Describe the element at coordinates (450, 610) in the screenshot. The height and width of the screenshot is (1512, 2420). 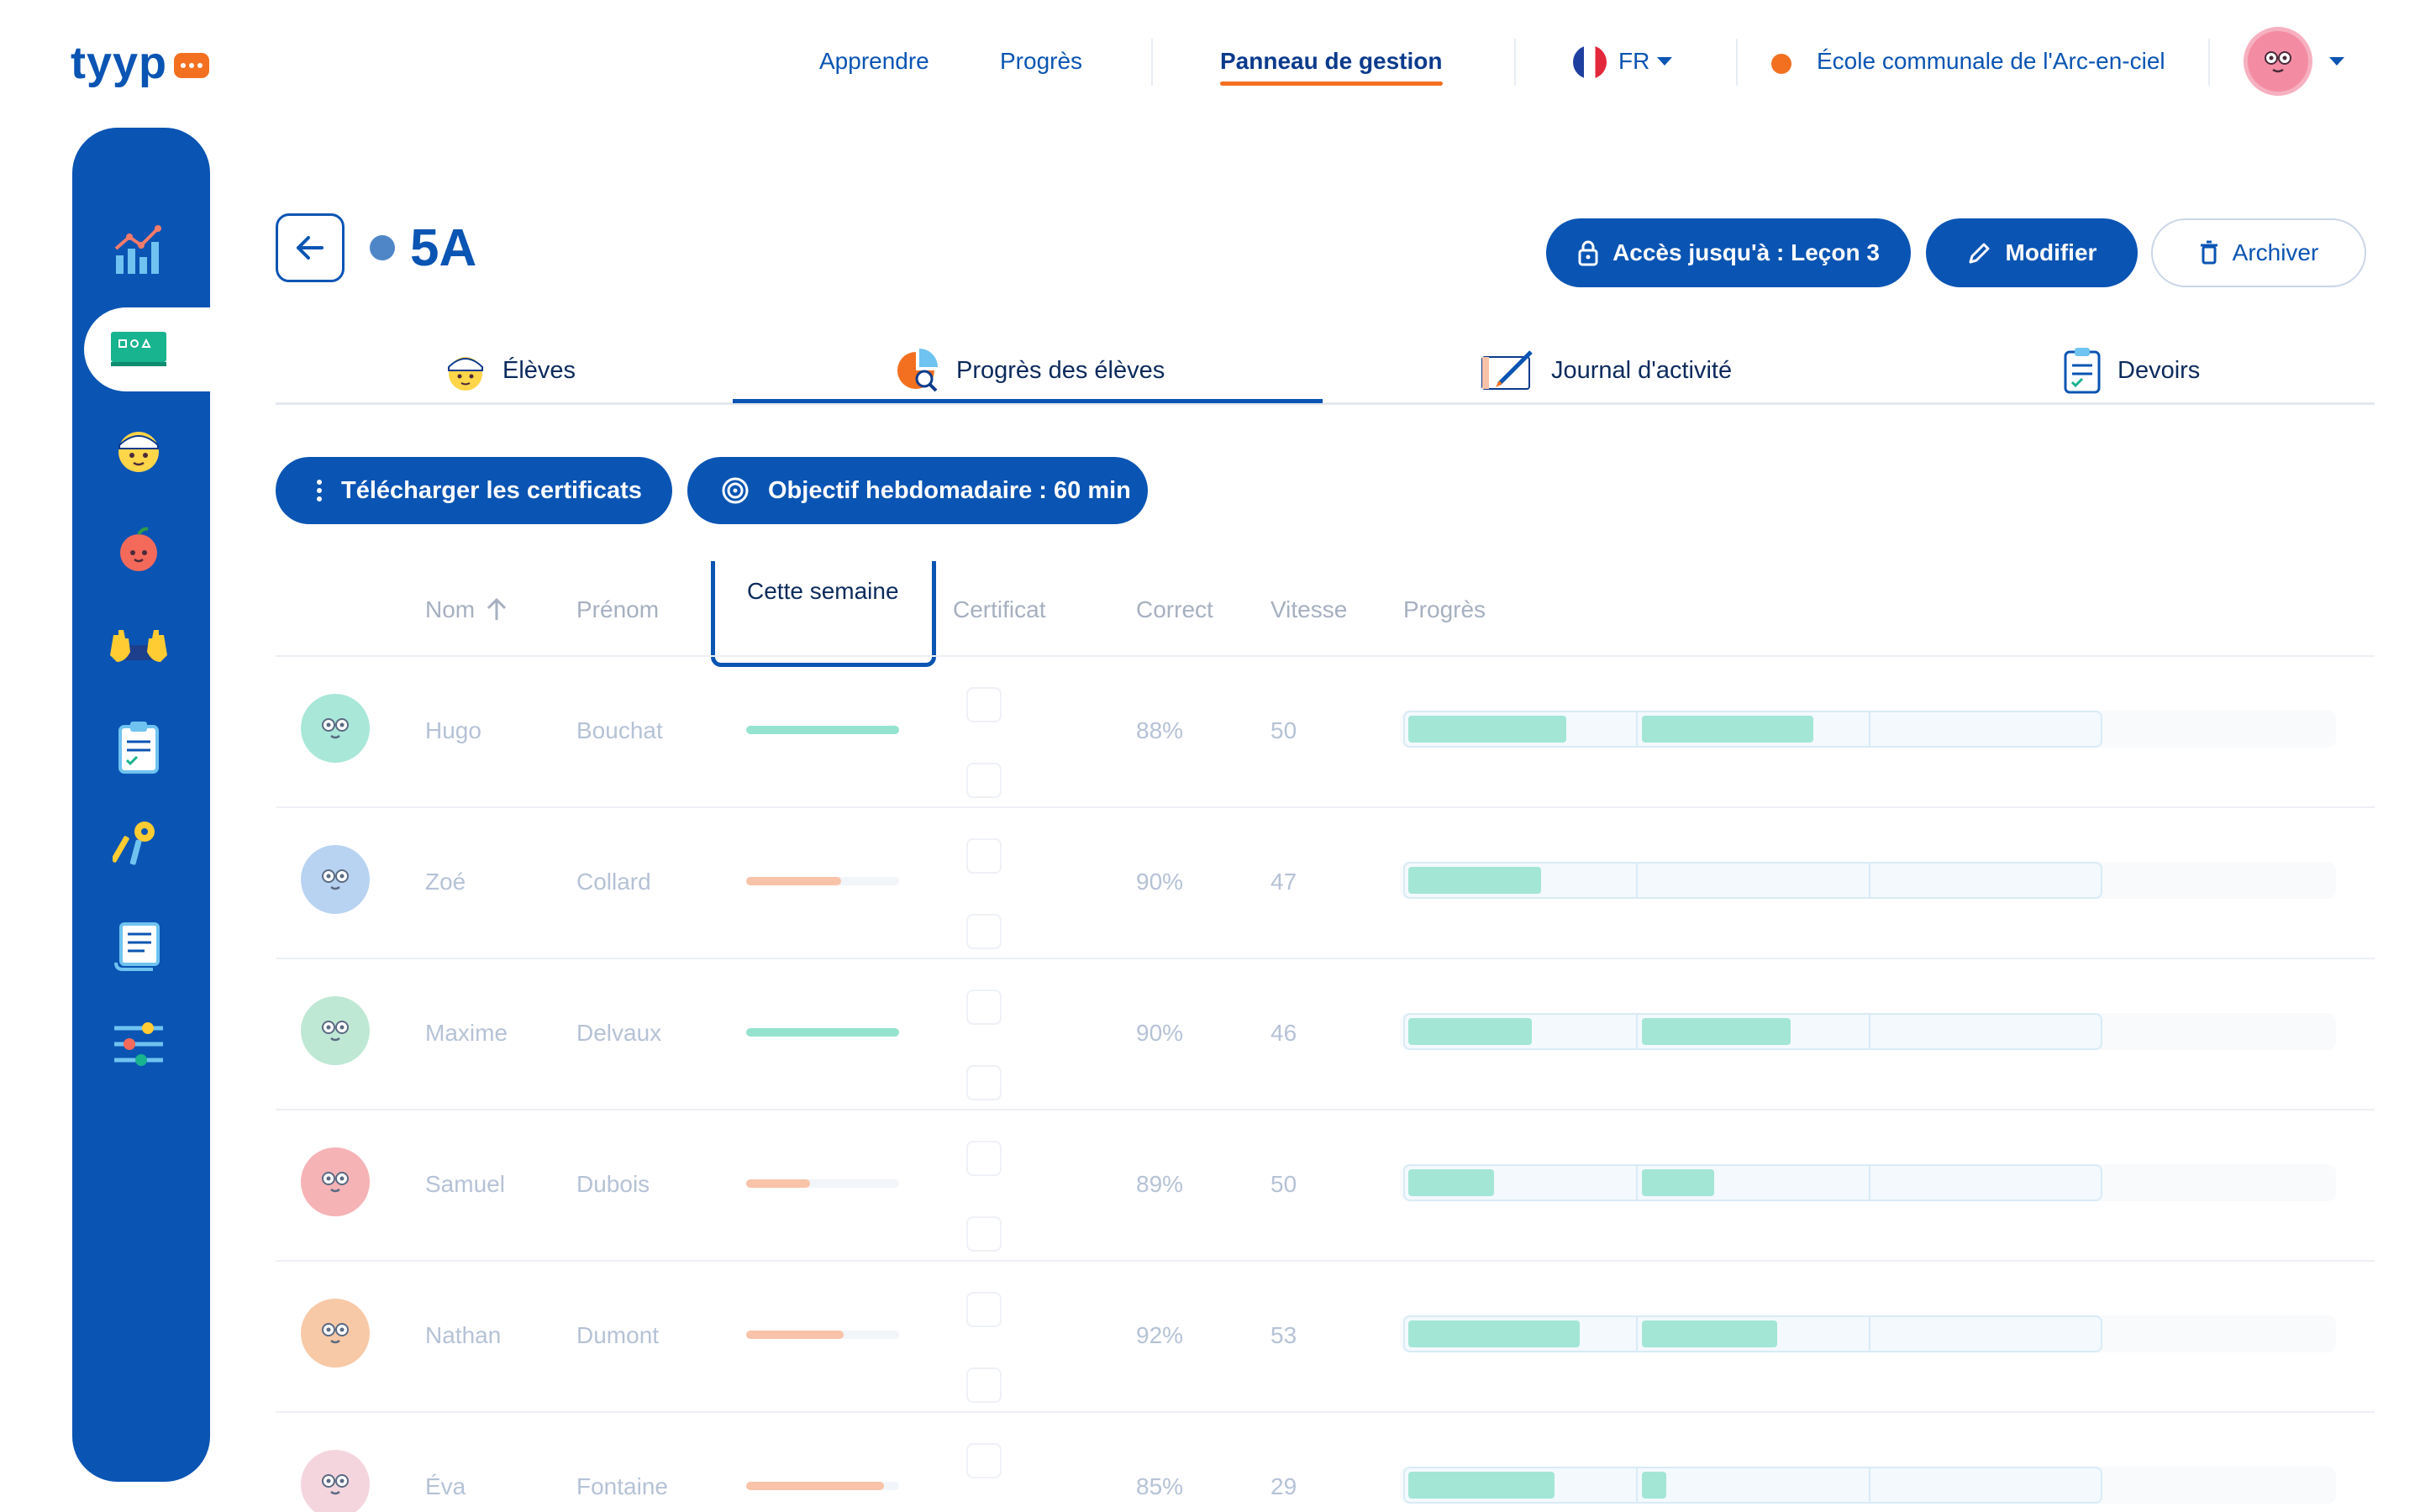
I see `column-last-name: Nom` at that location.